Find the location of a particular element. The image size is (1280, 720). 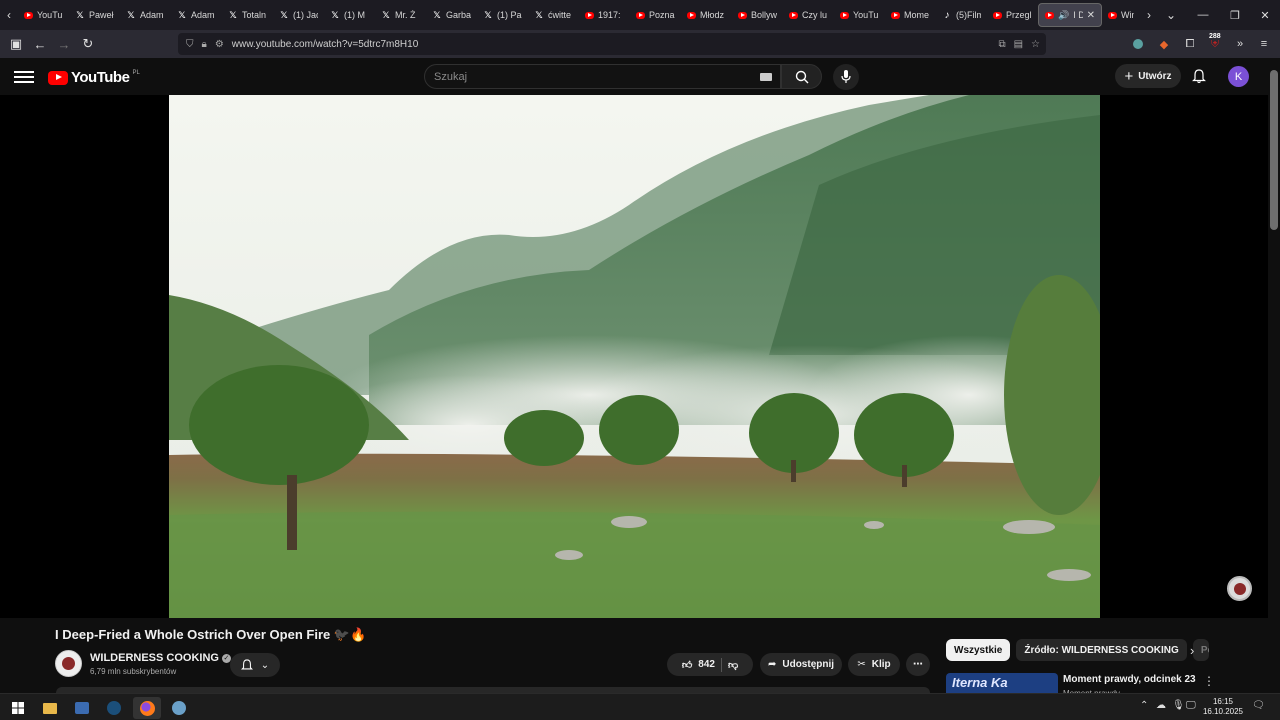

tabs-scroll-right-icon: › is located at coordinates (1149, 15).